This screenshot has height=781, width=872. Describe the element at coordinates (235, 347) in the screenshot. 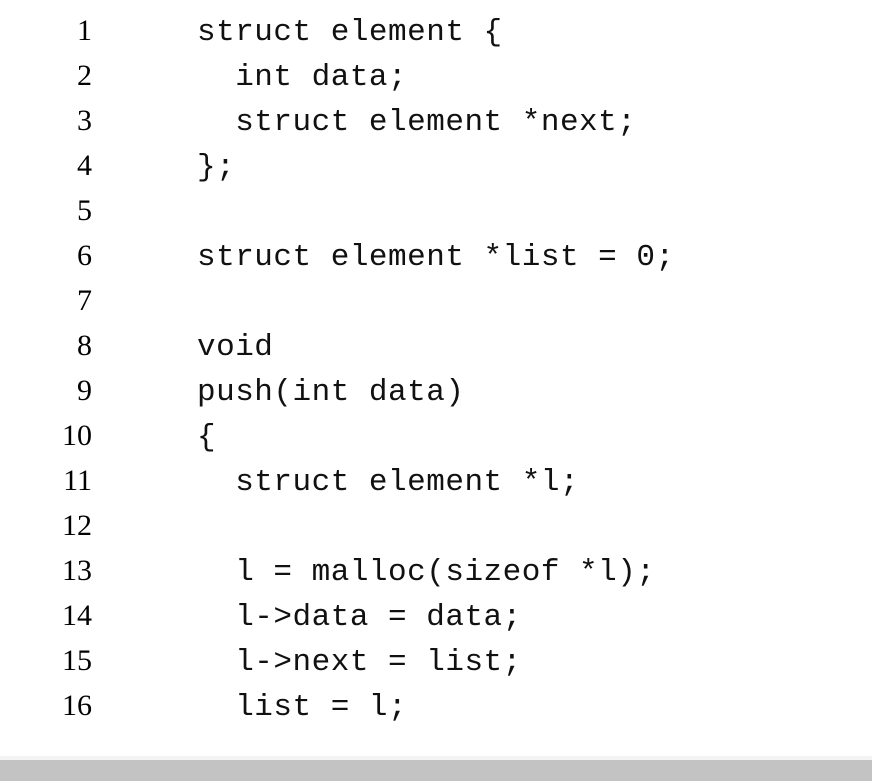

I see `code-text: void` at that location.